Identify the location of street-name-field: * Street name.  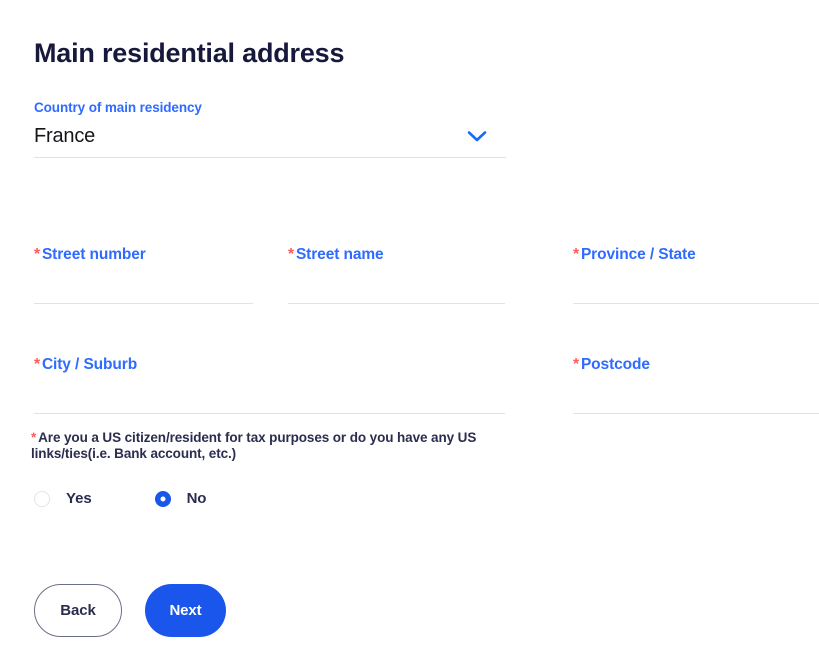
(396, 275).